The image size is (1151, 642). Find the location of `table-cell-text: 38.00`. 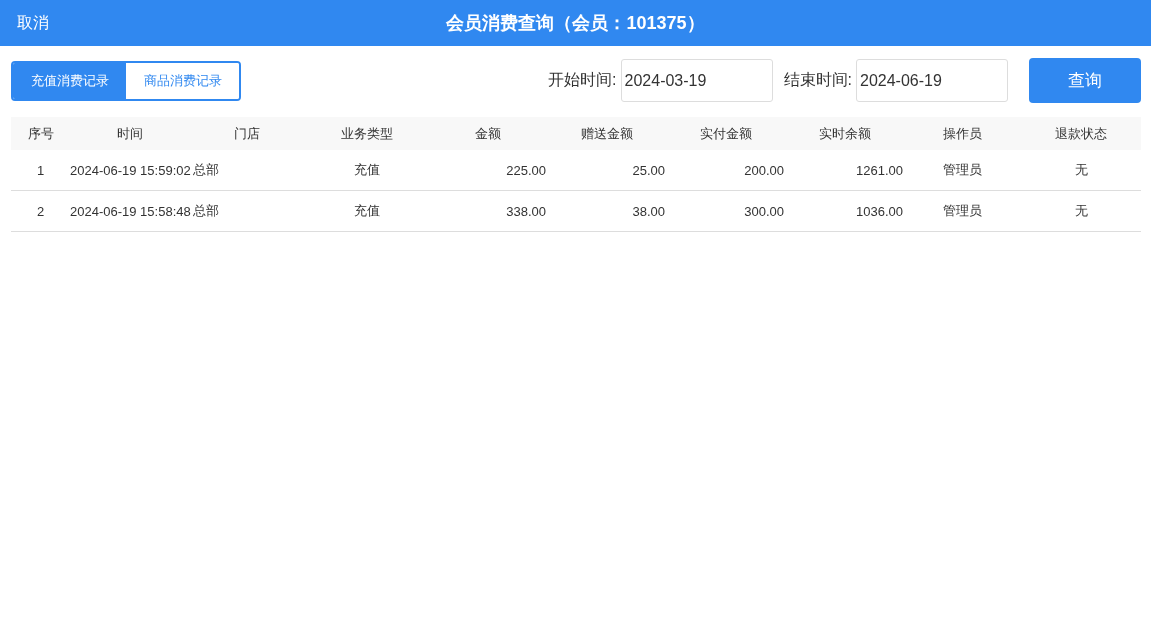

table-cell-text: 38.00 is located at coordinates (648, 211).